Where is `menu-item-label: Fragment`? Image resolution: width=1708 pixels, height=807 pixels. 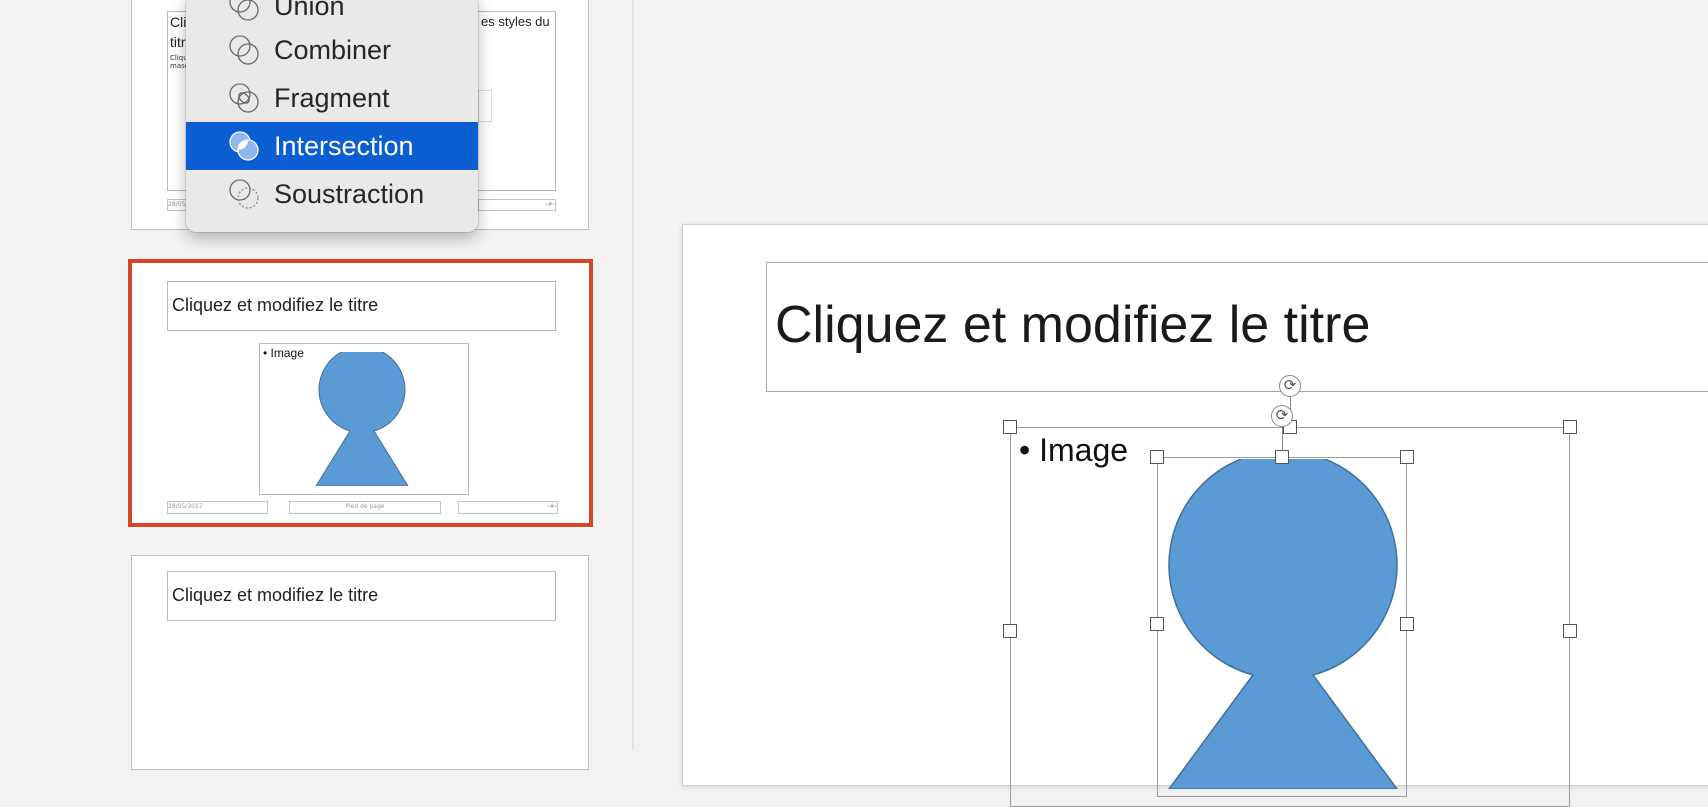 menu-item-label: Fragment is located at coordinates (332, 98).